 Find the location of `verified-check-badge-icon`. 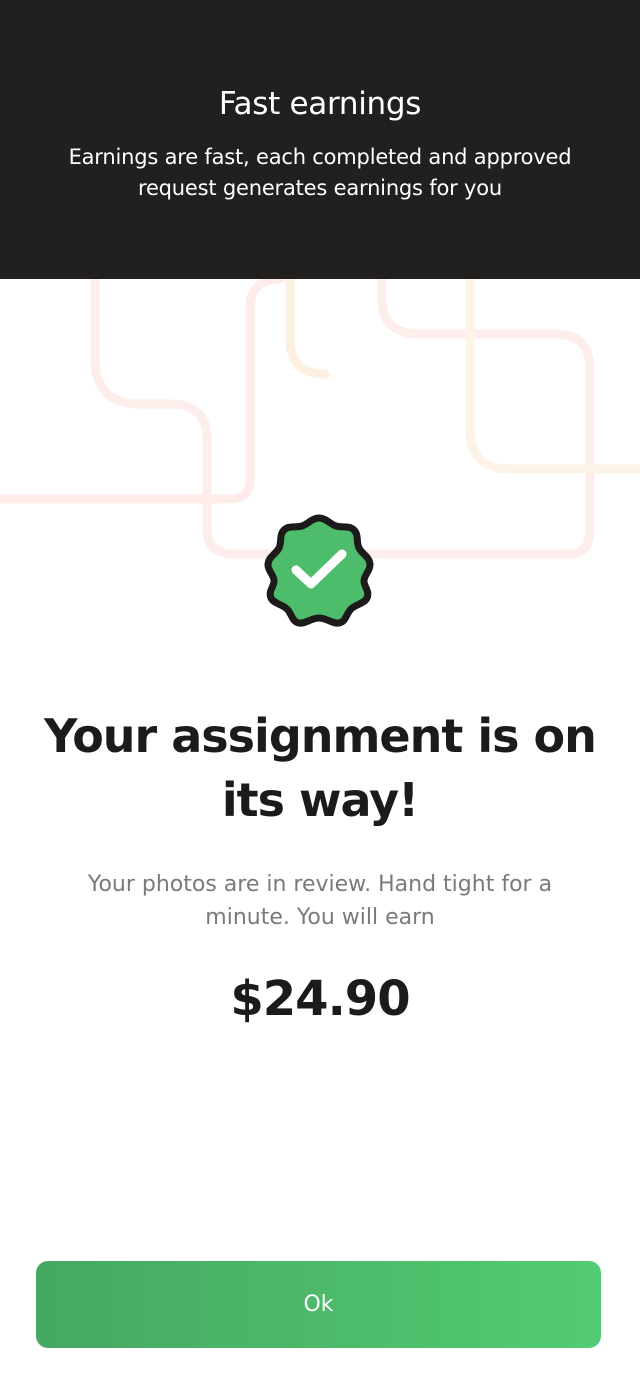

verified-check-badge-icon is located at coordinates (319, 570).